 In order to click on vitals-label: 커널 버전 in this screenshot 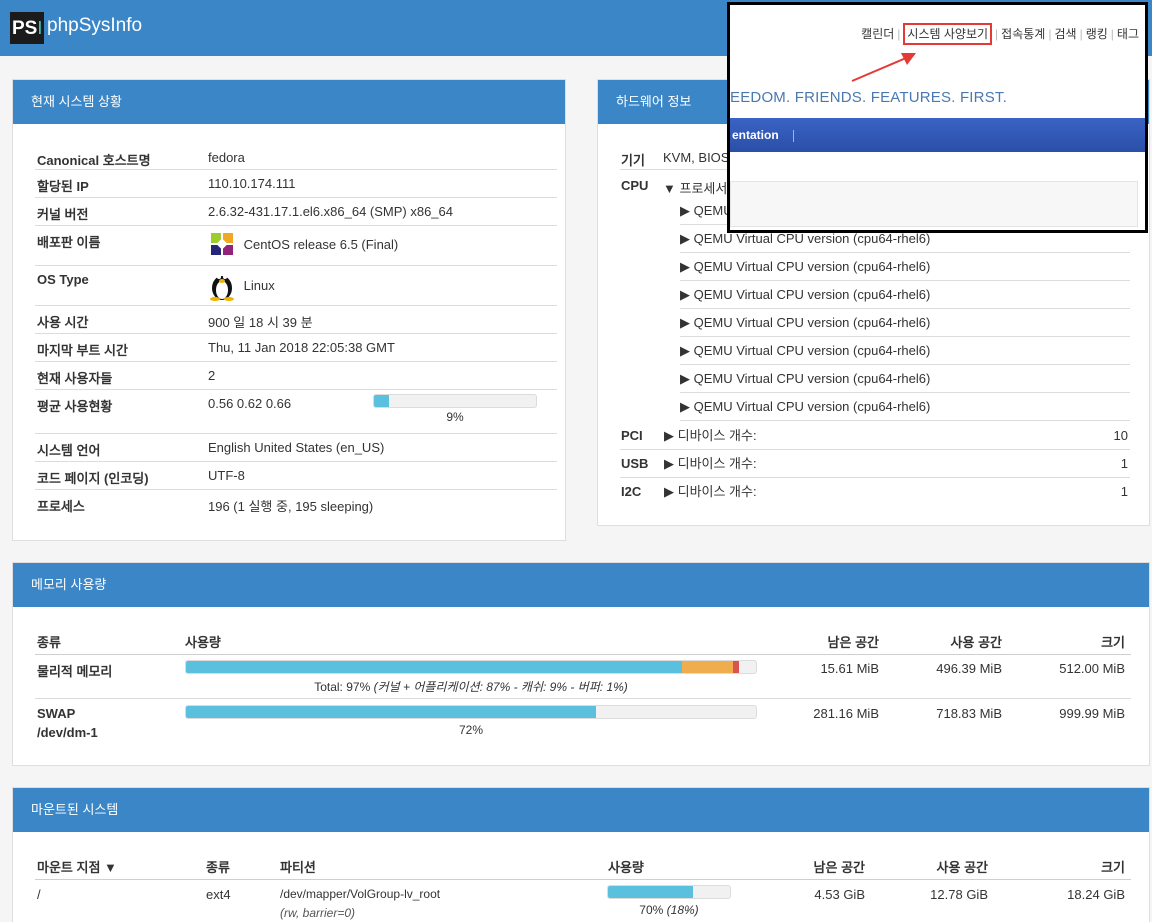, I will do `click(121, 211)`.